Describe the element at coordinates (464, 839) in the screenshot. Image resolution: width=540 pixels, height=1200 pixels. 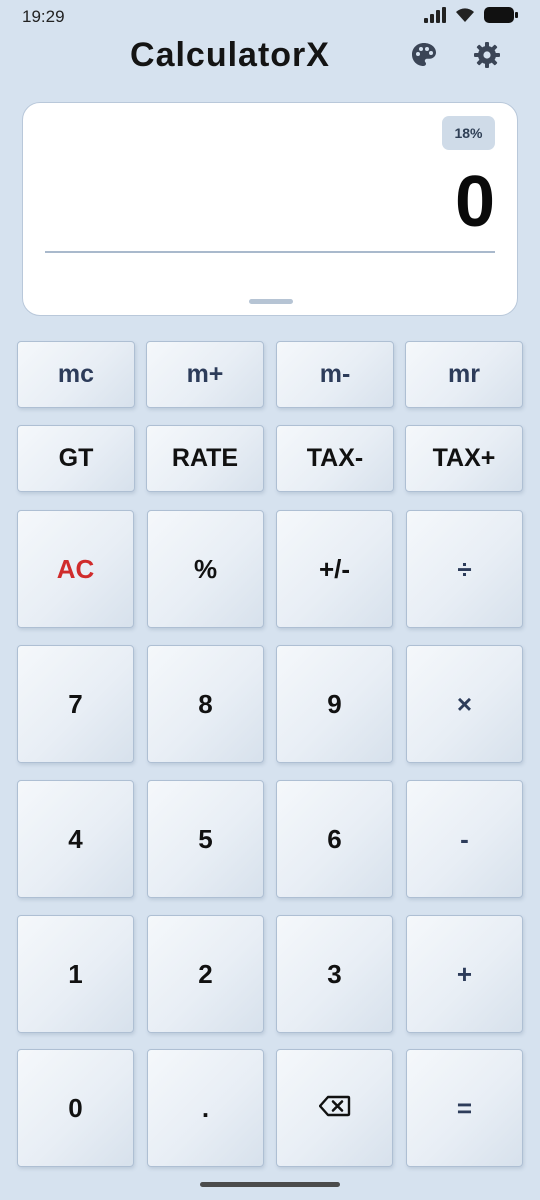
I see `subtract-button: -` at that location.